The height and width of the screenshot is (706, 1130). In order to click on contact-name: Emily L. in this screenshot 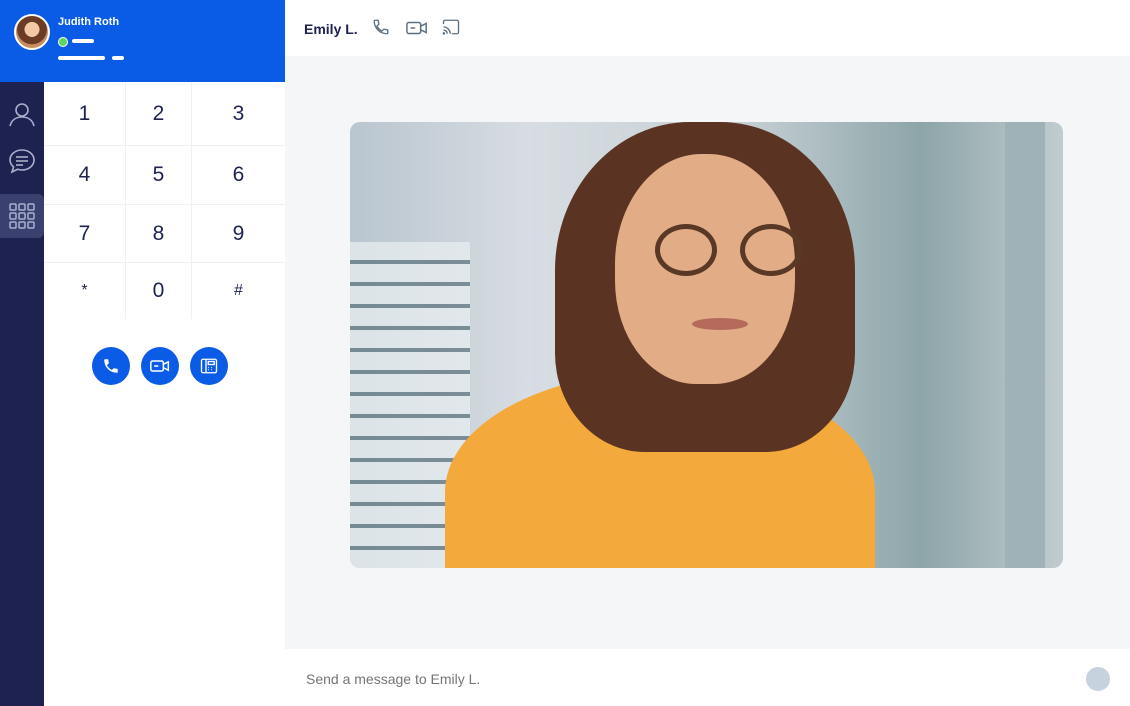, I will do `click(331, 29)`.